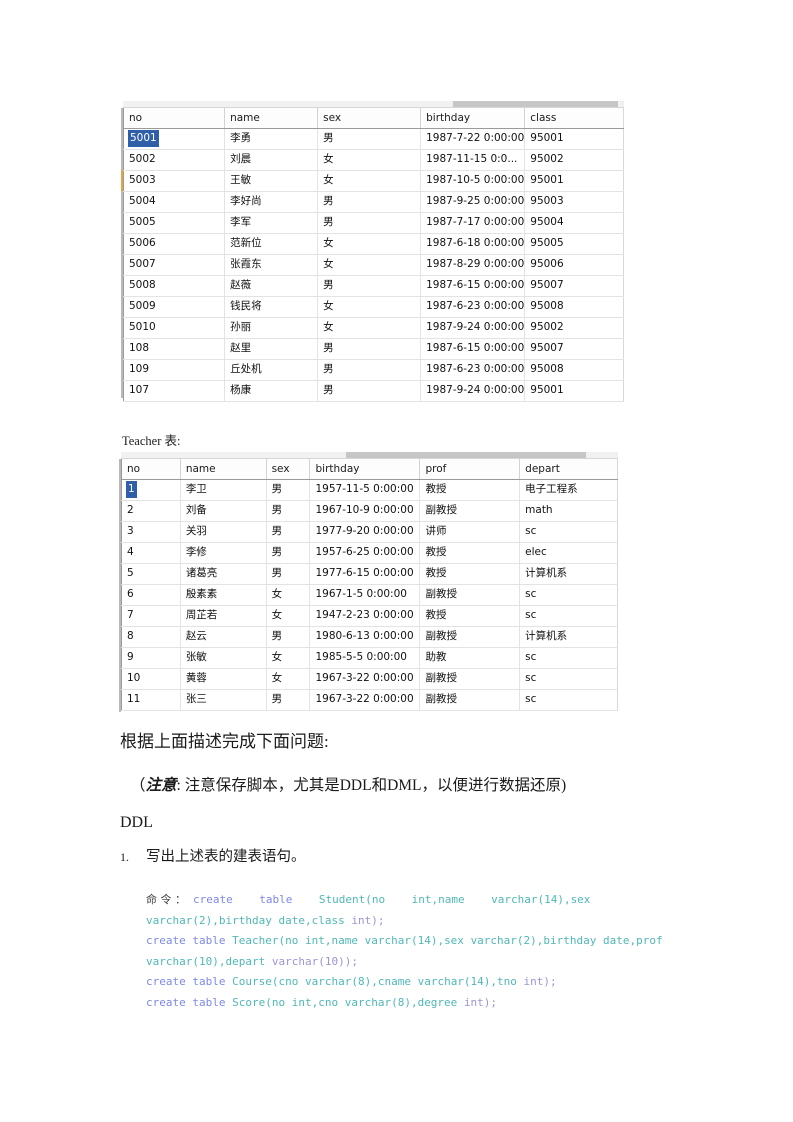 This screenshot has height=1122, width=793. Describe the element at coordinates (574, 202) in the screenshot. I see `table-cell-class: 95003` at that location.